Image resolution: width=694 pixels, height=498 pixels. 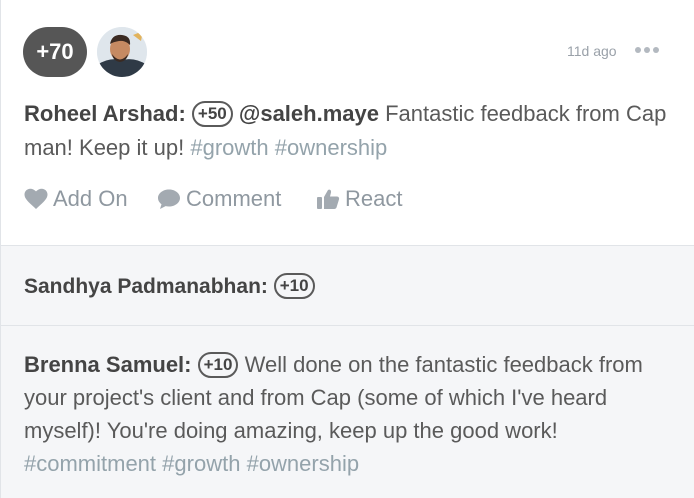 I want to click on react-button: React, so click(x=359, y=199).